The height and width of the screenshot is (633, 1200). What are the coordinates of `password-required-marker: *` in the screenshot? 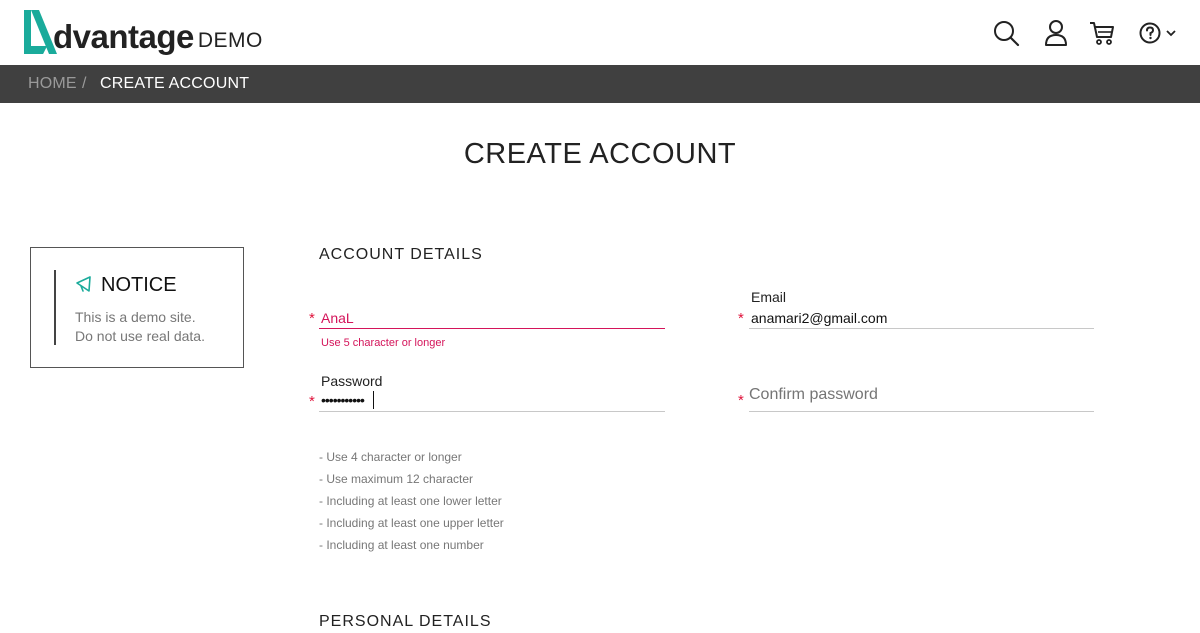 It's located at (312, 401).